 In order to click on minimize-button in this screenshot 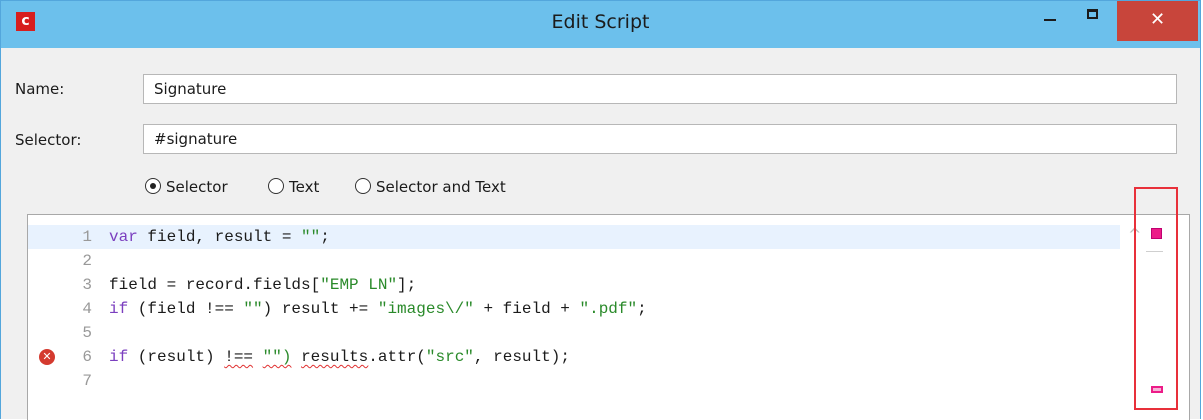, I will do `click(1050, 16)`.